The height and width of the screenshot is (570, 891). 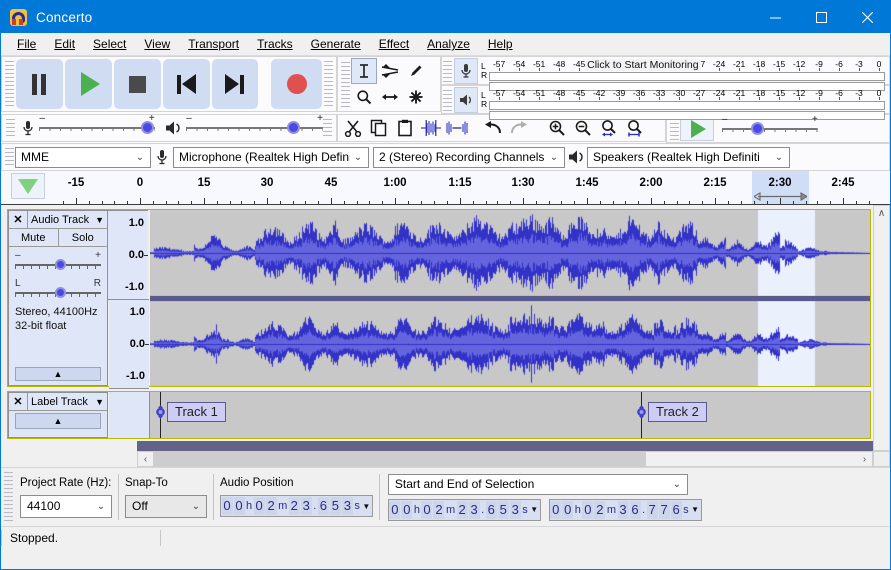 What do you see at coordinates (67, 401) in the screenshot?
I see `label-track-menu: Label Track ▼` at bounding box center [67, 401].